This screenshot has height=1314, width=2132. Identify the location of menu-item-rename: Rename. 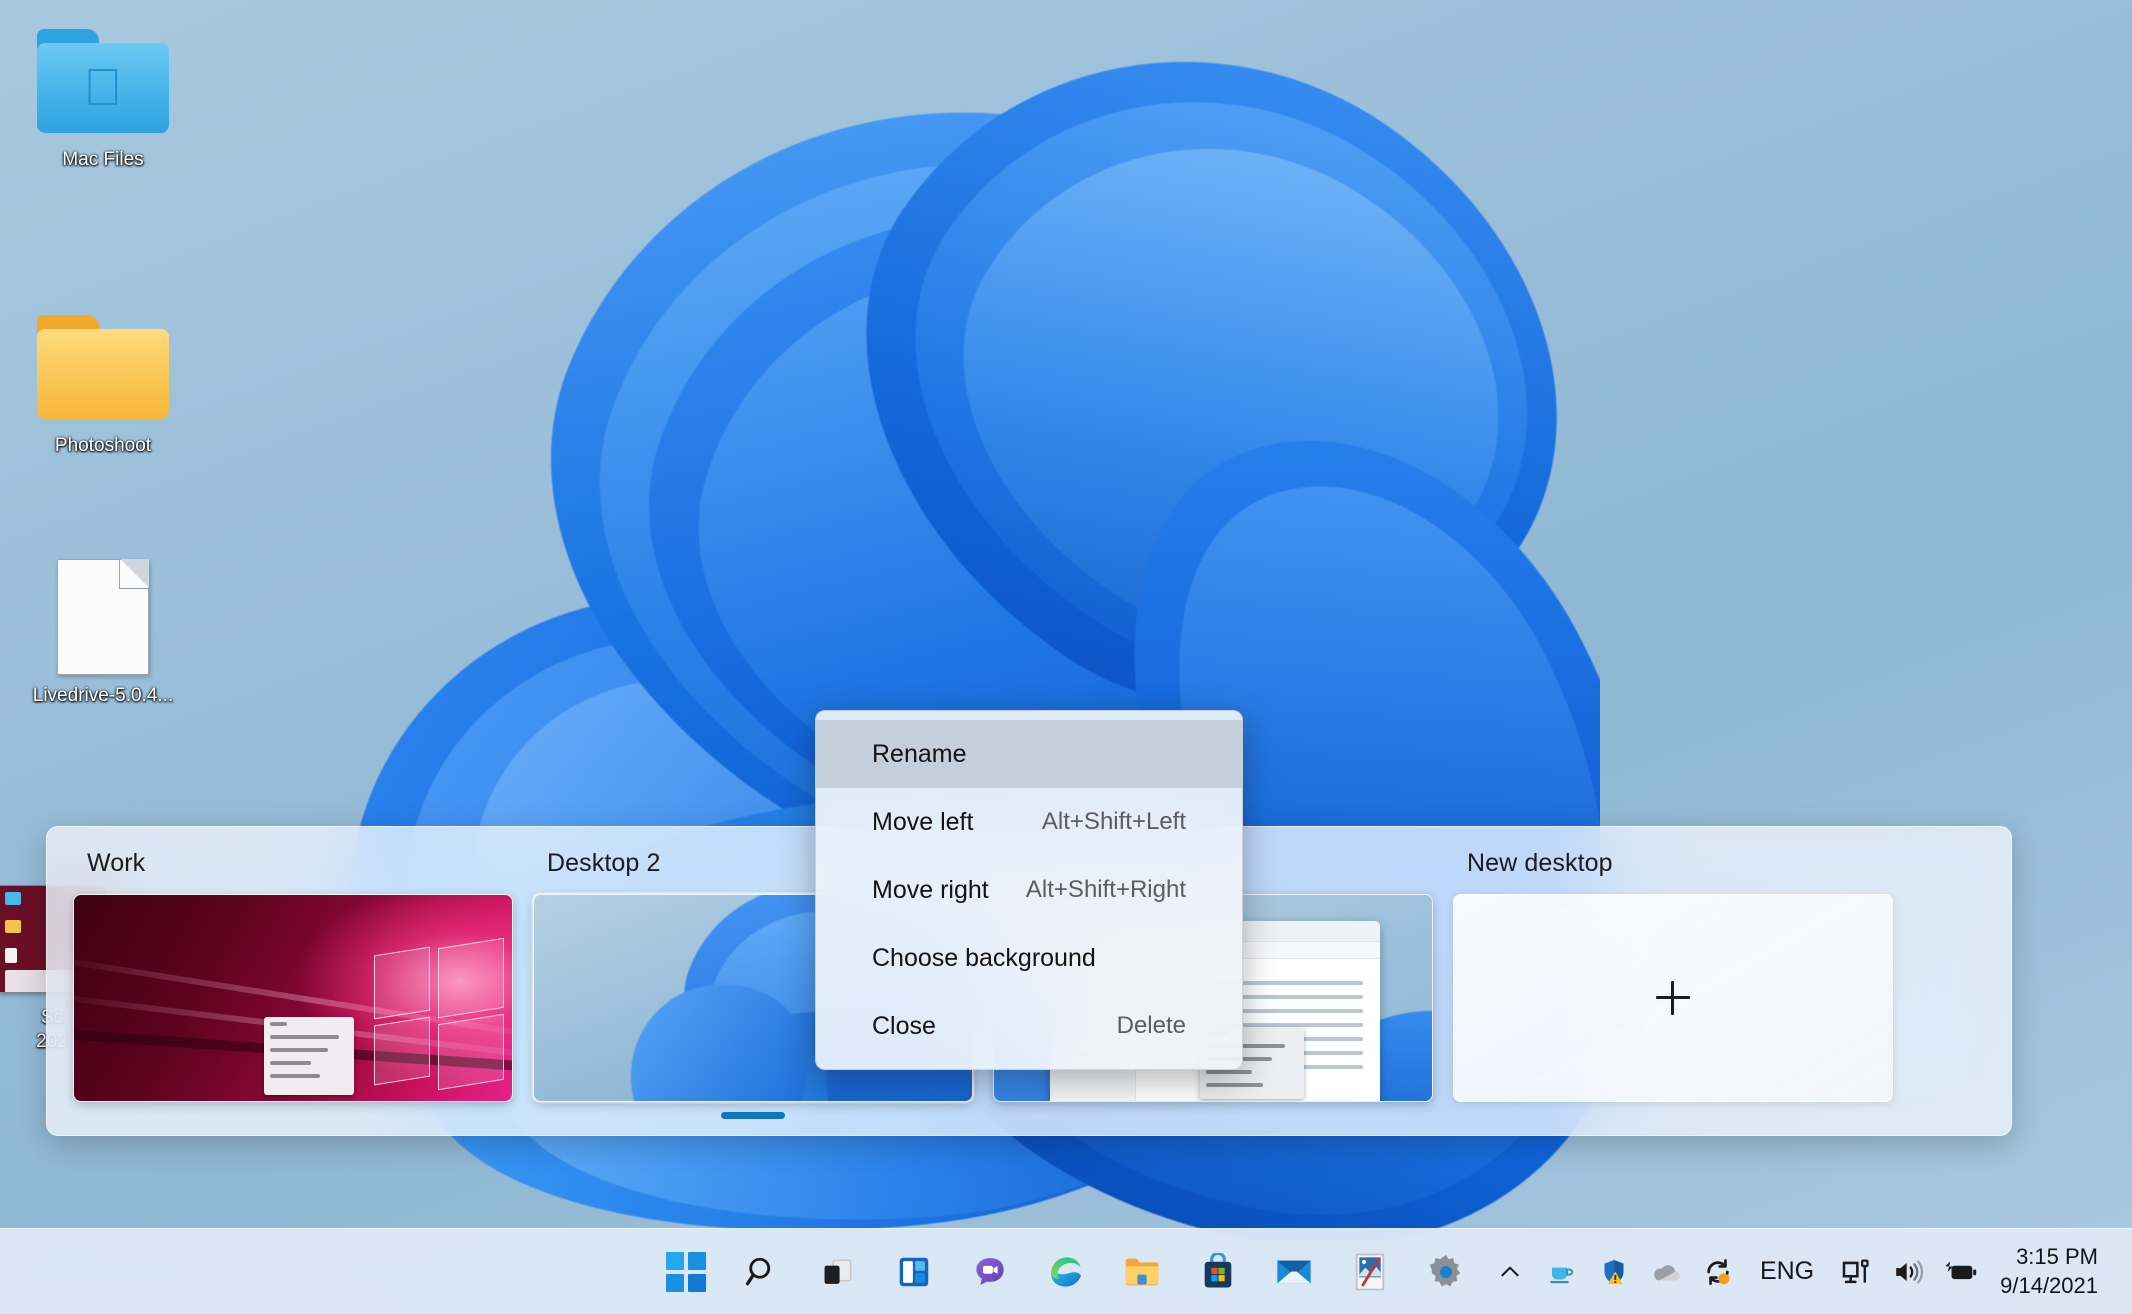
(1029, 754).